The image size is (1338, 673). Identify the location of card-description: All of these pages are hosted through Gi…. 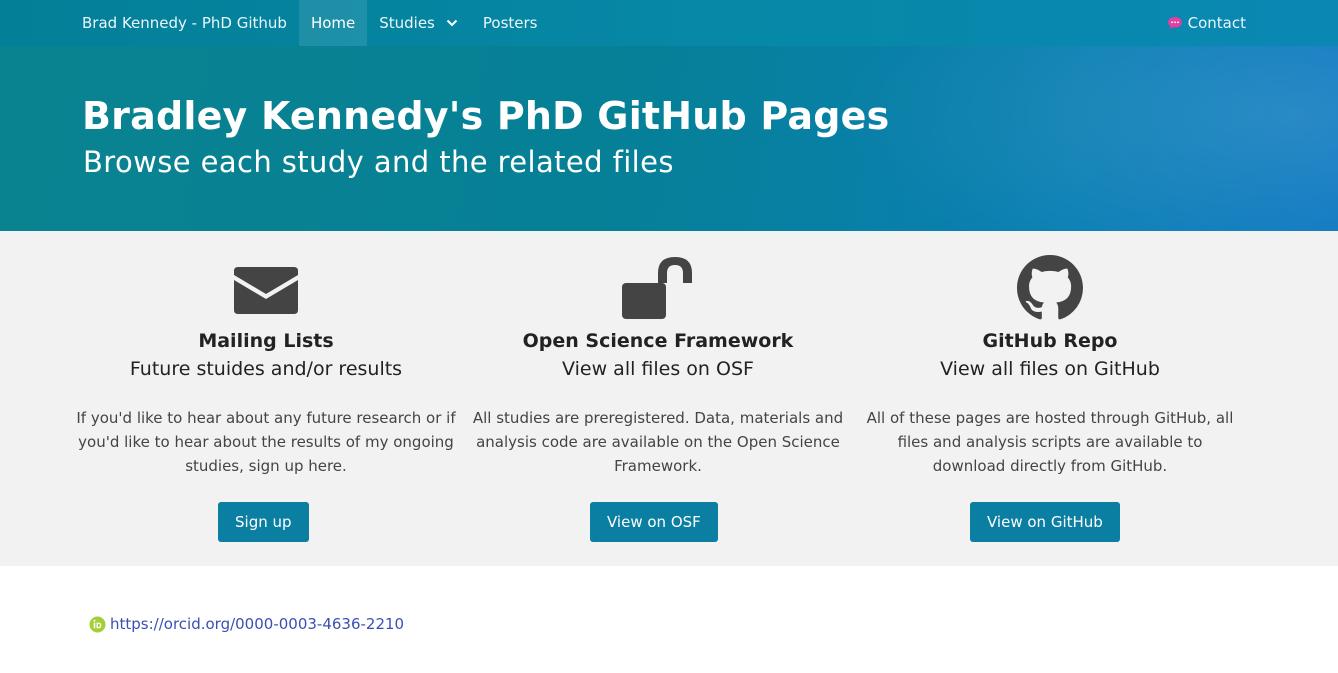
(1050, 442).